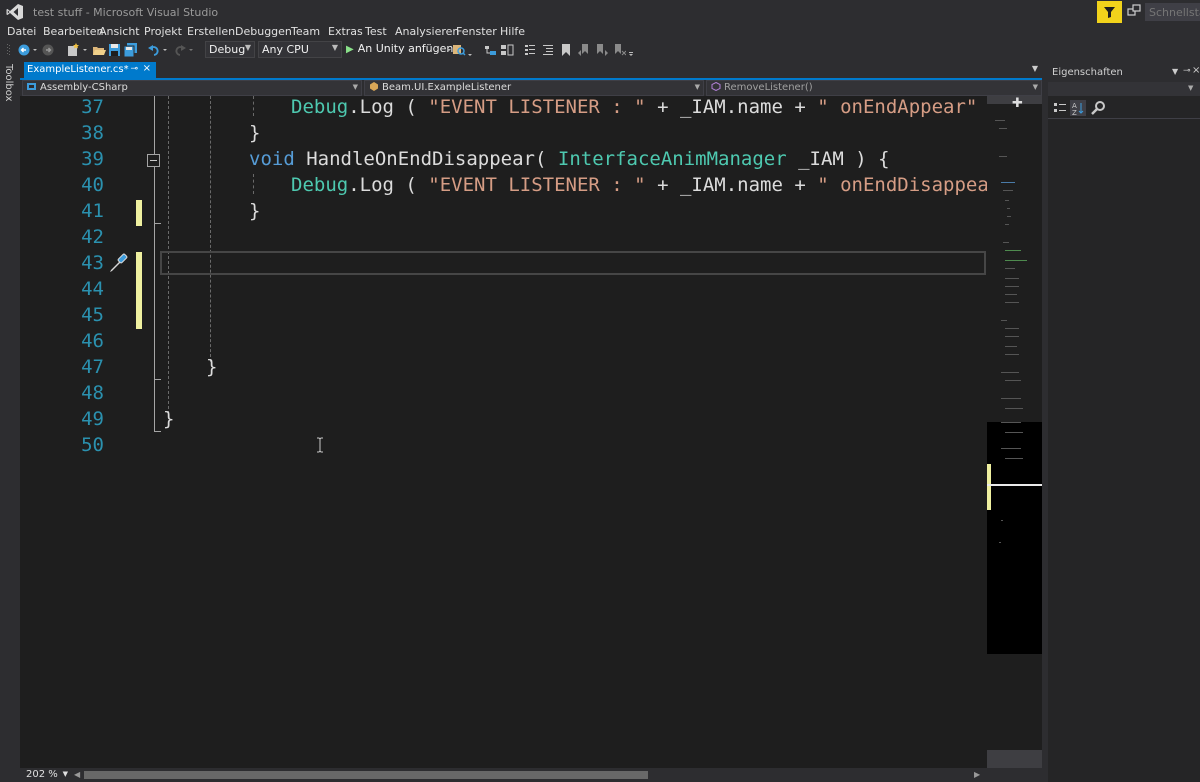  What do you see at coordinates (490, 50) in the screenshot?
I see `solution-explorer-icon` at bounding box center [490, 50].